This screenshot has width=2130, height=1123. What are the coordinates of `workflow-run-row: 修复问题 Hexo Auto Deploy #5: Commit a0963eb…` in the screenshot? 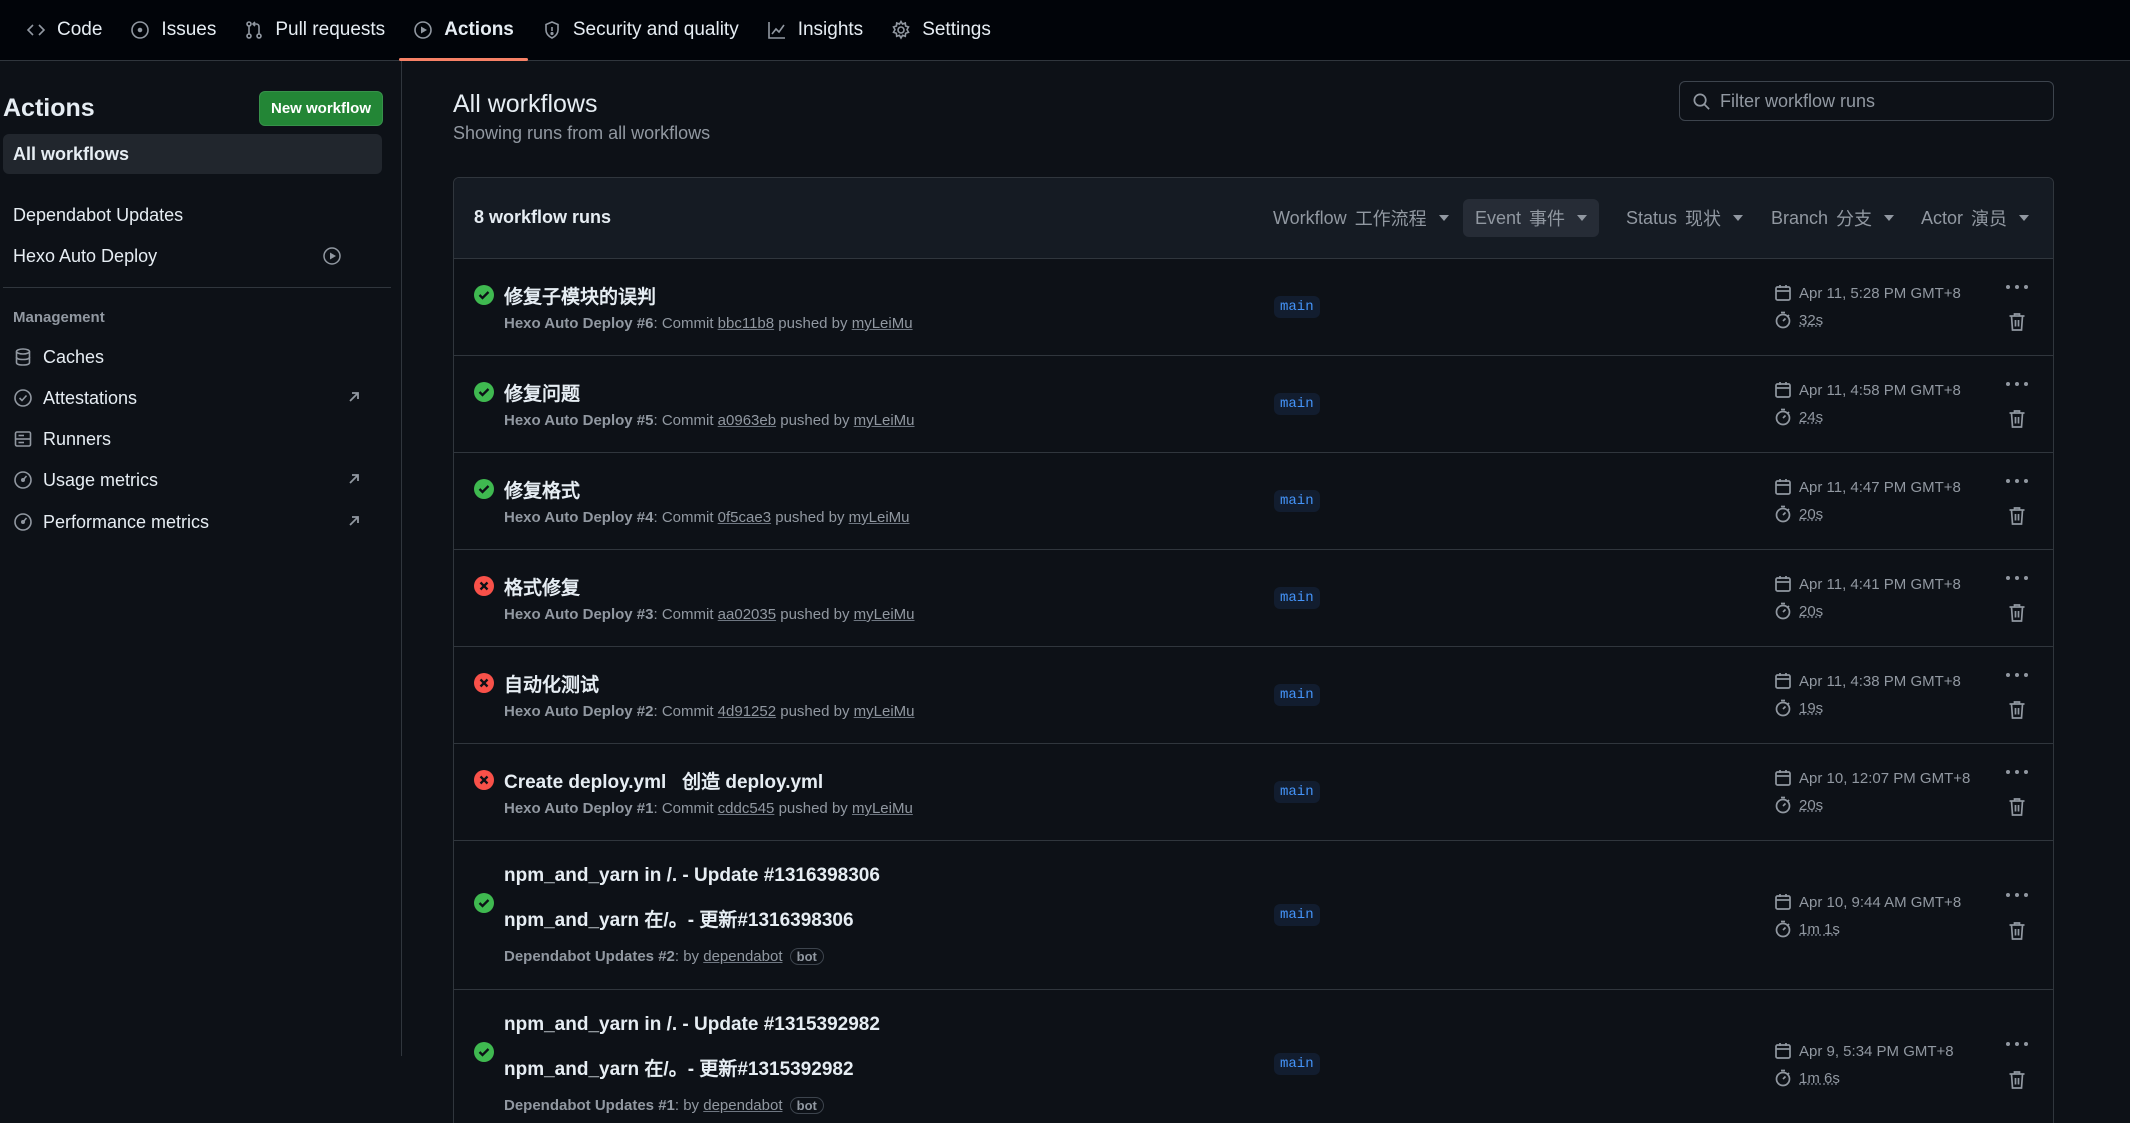 It's located at (1253, 404).